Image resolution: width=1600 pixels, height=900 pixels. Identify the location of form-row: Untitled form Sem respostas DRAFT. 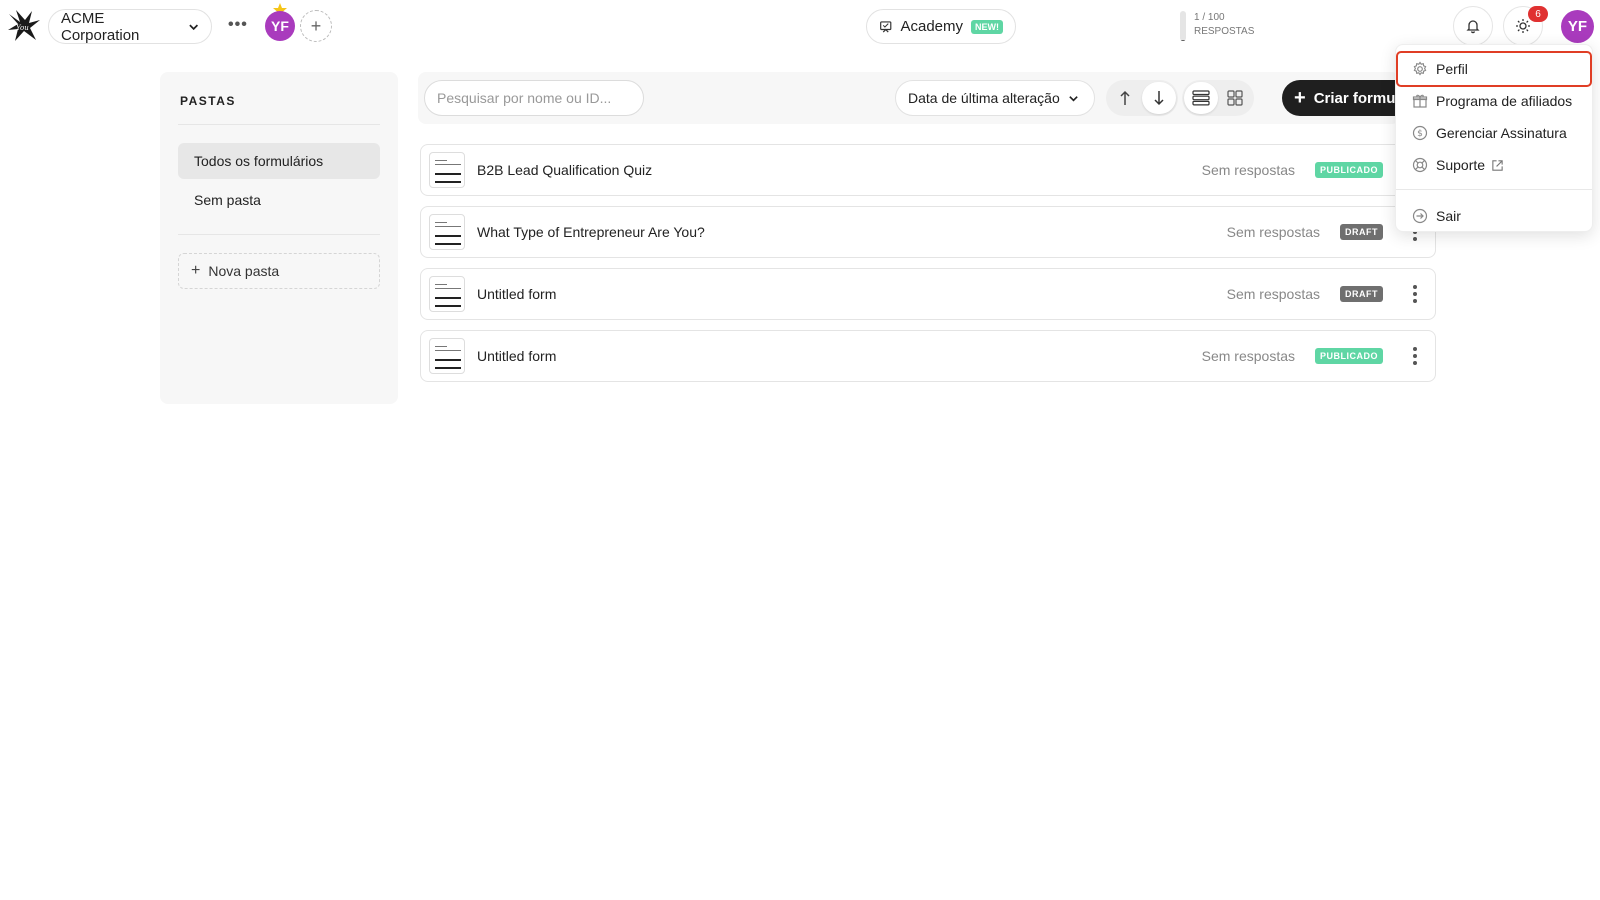
(928, 294).